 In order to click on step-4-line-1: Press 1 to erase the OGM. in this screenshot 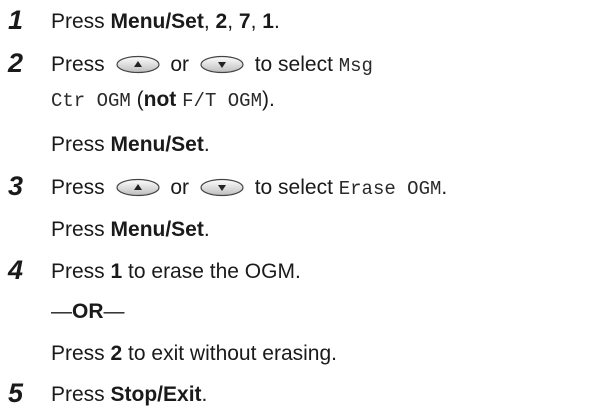, I will do `click(176, 272)`.